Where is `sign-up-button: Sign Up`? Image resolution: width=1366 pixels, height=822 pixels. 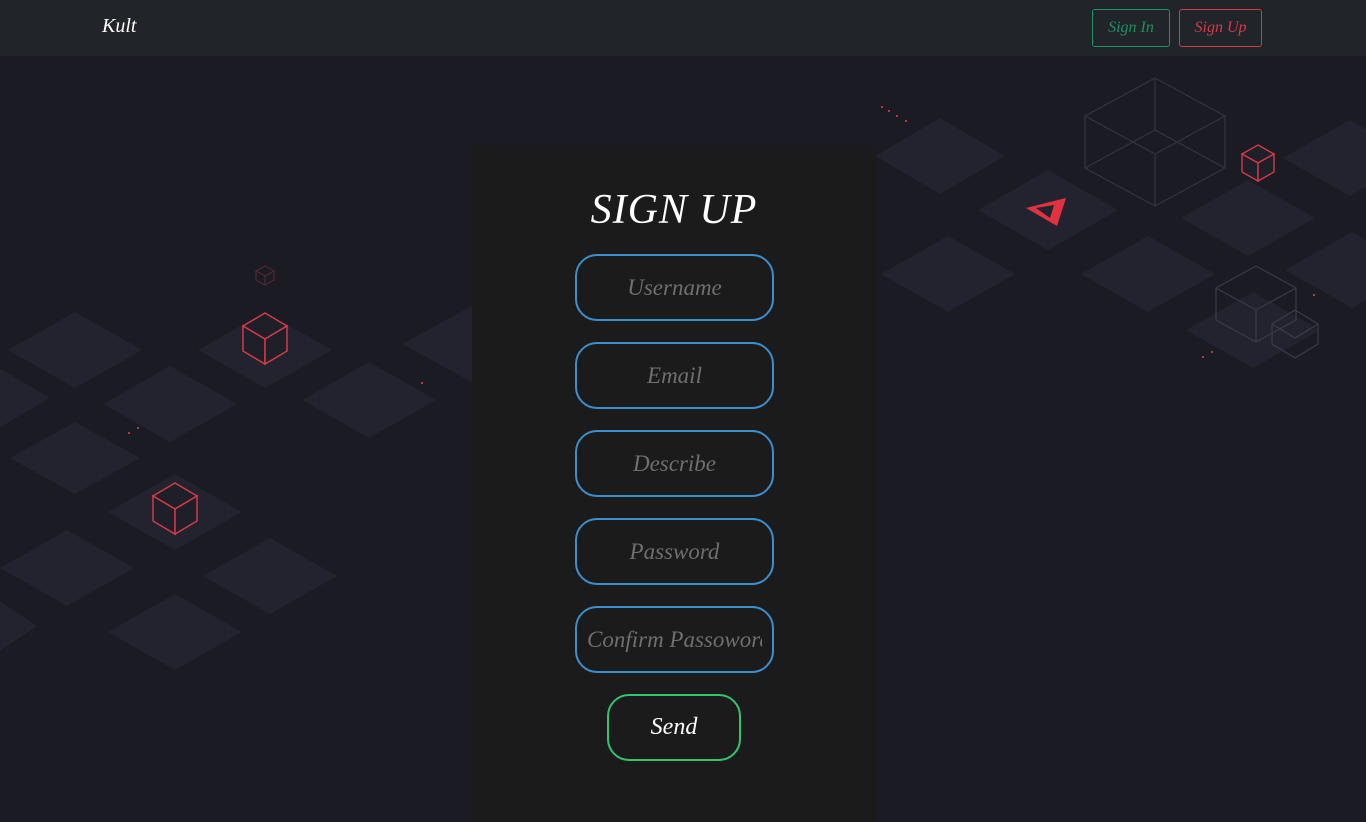 sign-up-button: Sign Up is located at coordinates (1220, 28).